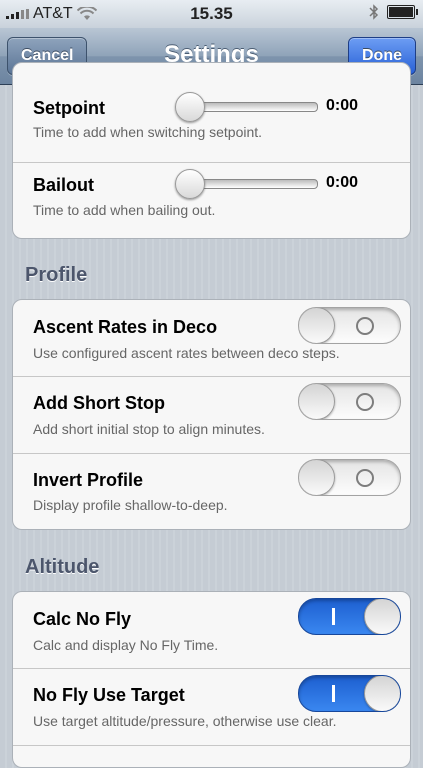  What do you see at coordinates (349, 477) in the screenshot?
I see `invert-profile-toggle` at bounding box center [349, 477].